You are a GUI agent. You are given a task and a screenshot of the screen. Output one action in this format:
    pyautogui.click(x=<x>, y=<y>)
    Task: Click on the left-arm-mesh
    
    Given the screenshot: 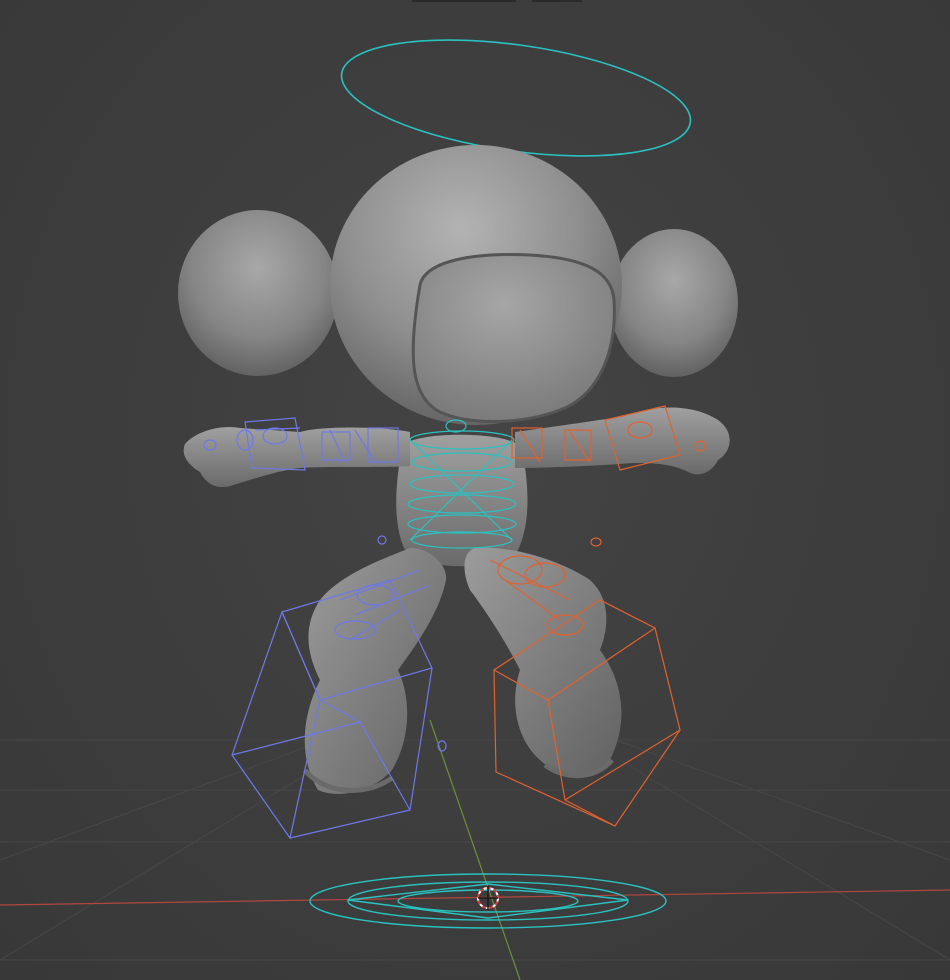 What is the action you would take?
    pyautogui.click(x=296, y=457)
    